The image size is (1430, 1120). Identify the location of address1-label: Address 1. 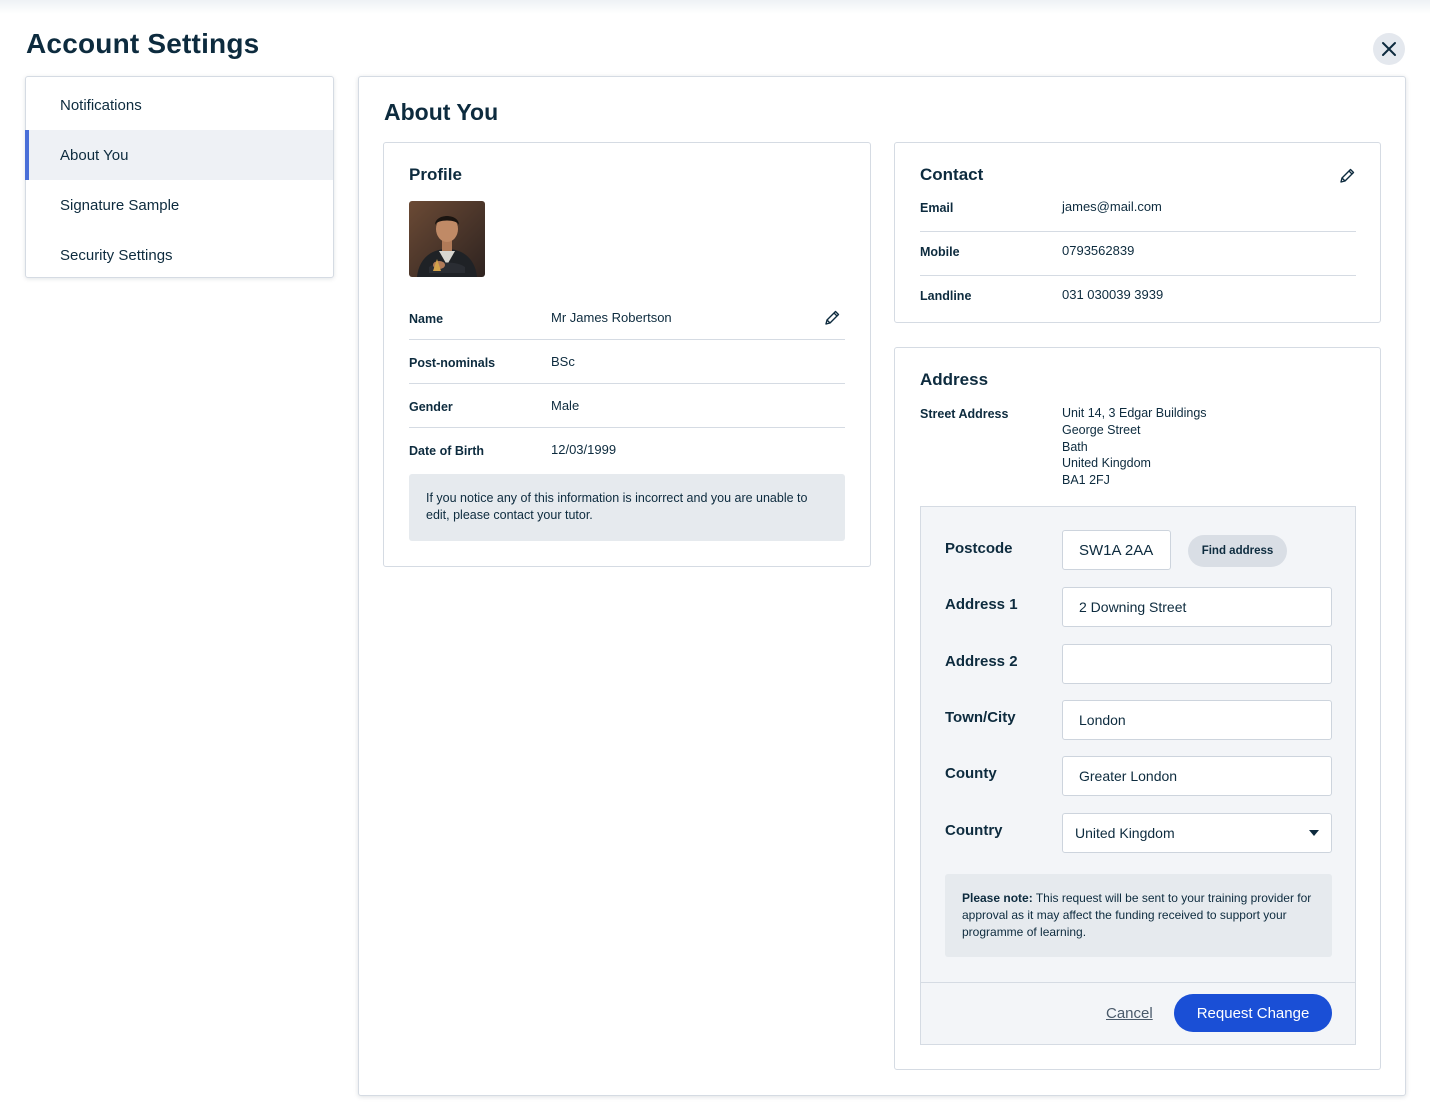
(981, 604).